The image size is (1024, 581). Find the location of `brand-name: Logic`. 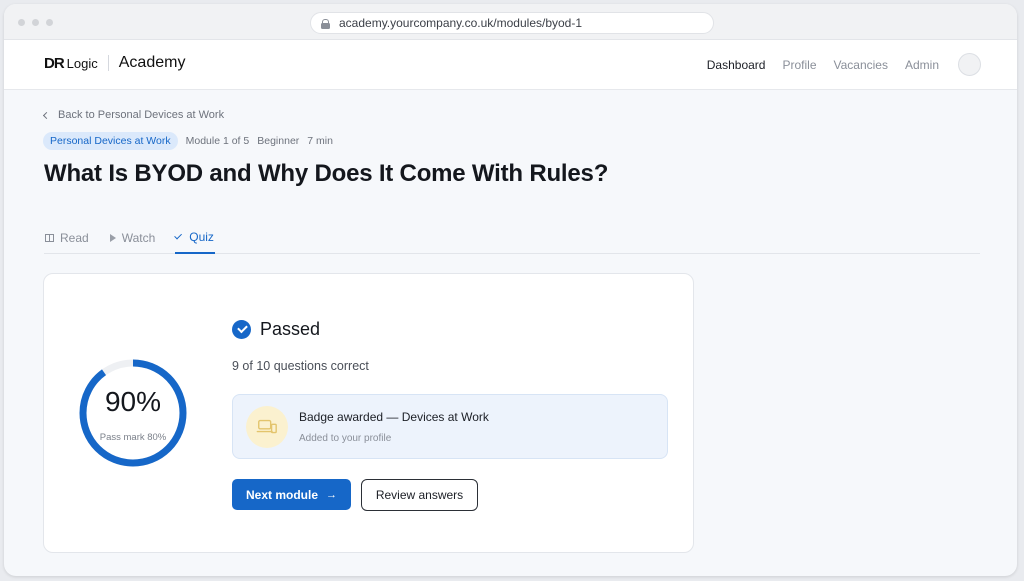

brand-name: Logic is located at coordinates (82, 63).